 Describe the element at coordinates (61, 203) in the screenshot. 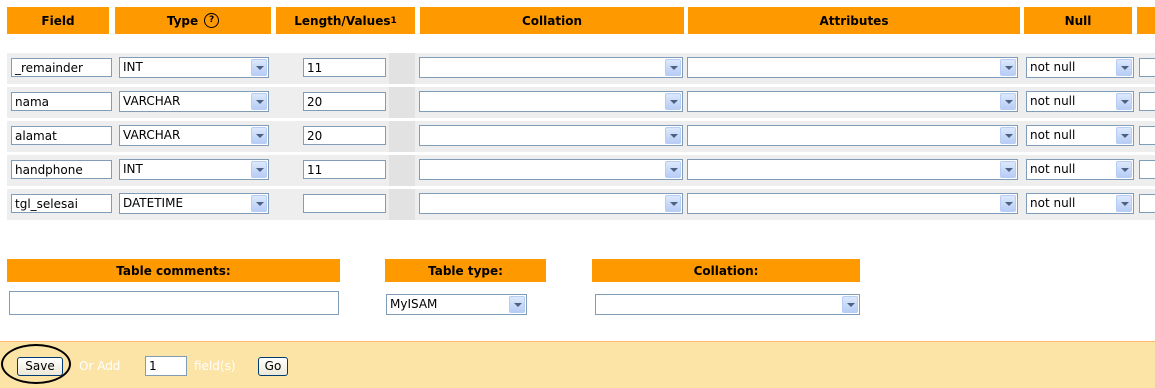

I see `field-name-input: tgl_selesai` at that location.